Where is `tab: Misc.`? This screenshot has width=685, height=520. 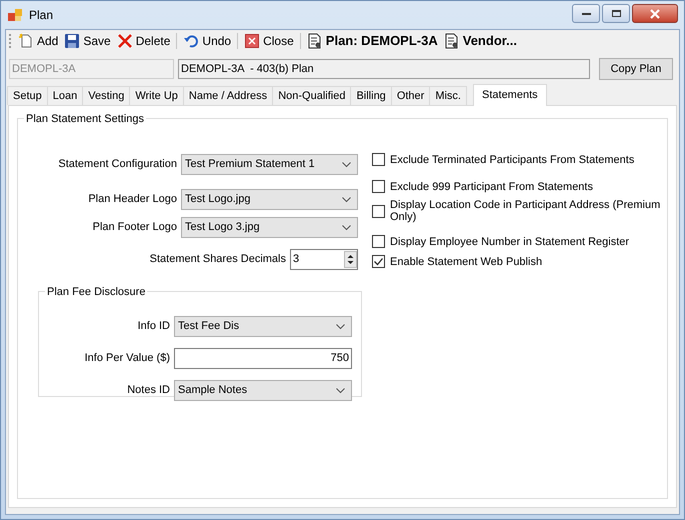
tab: Misc. is located at coordinates (448, 95).